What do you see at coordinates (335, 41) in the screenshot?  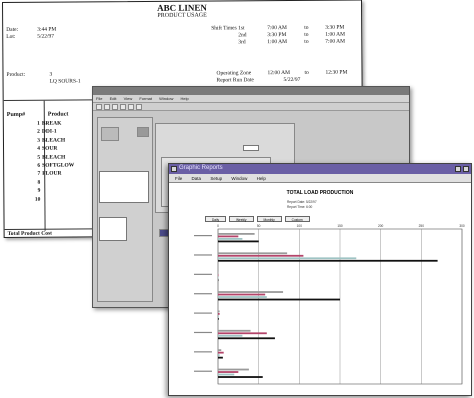 I see `shift-3-end: 7:00 AM` at bounding box center [335, 41].